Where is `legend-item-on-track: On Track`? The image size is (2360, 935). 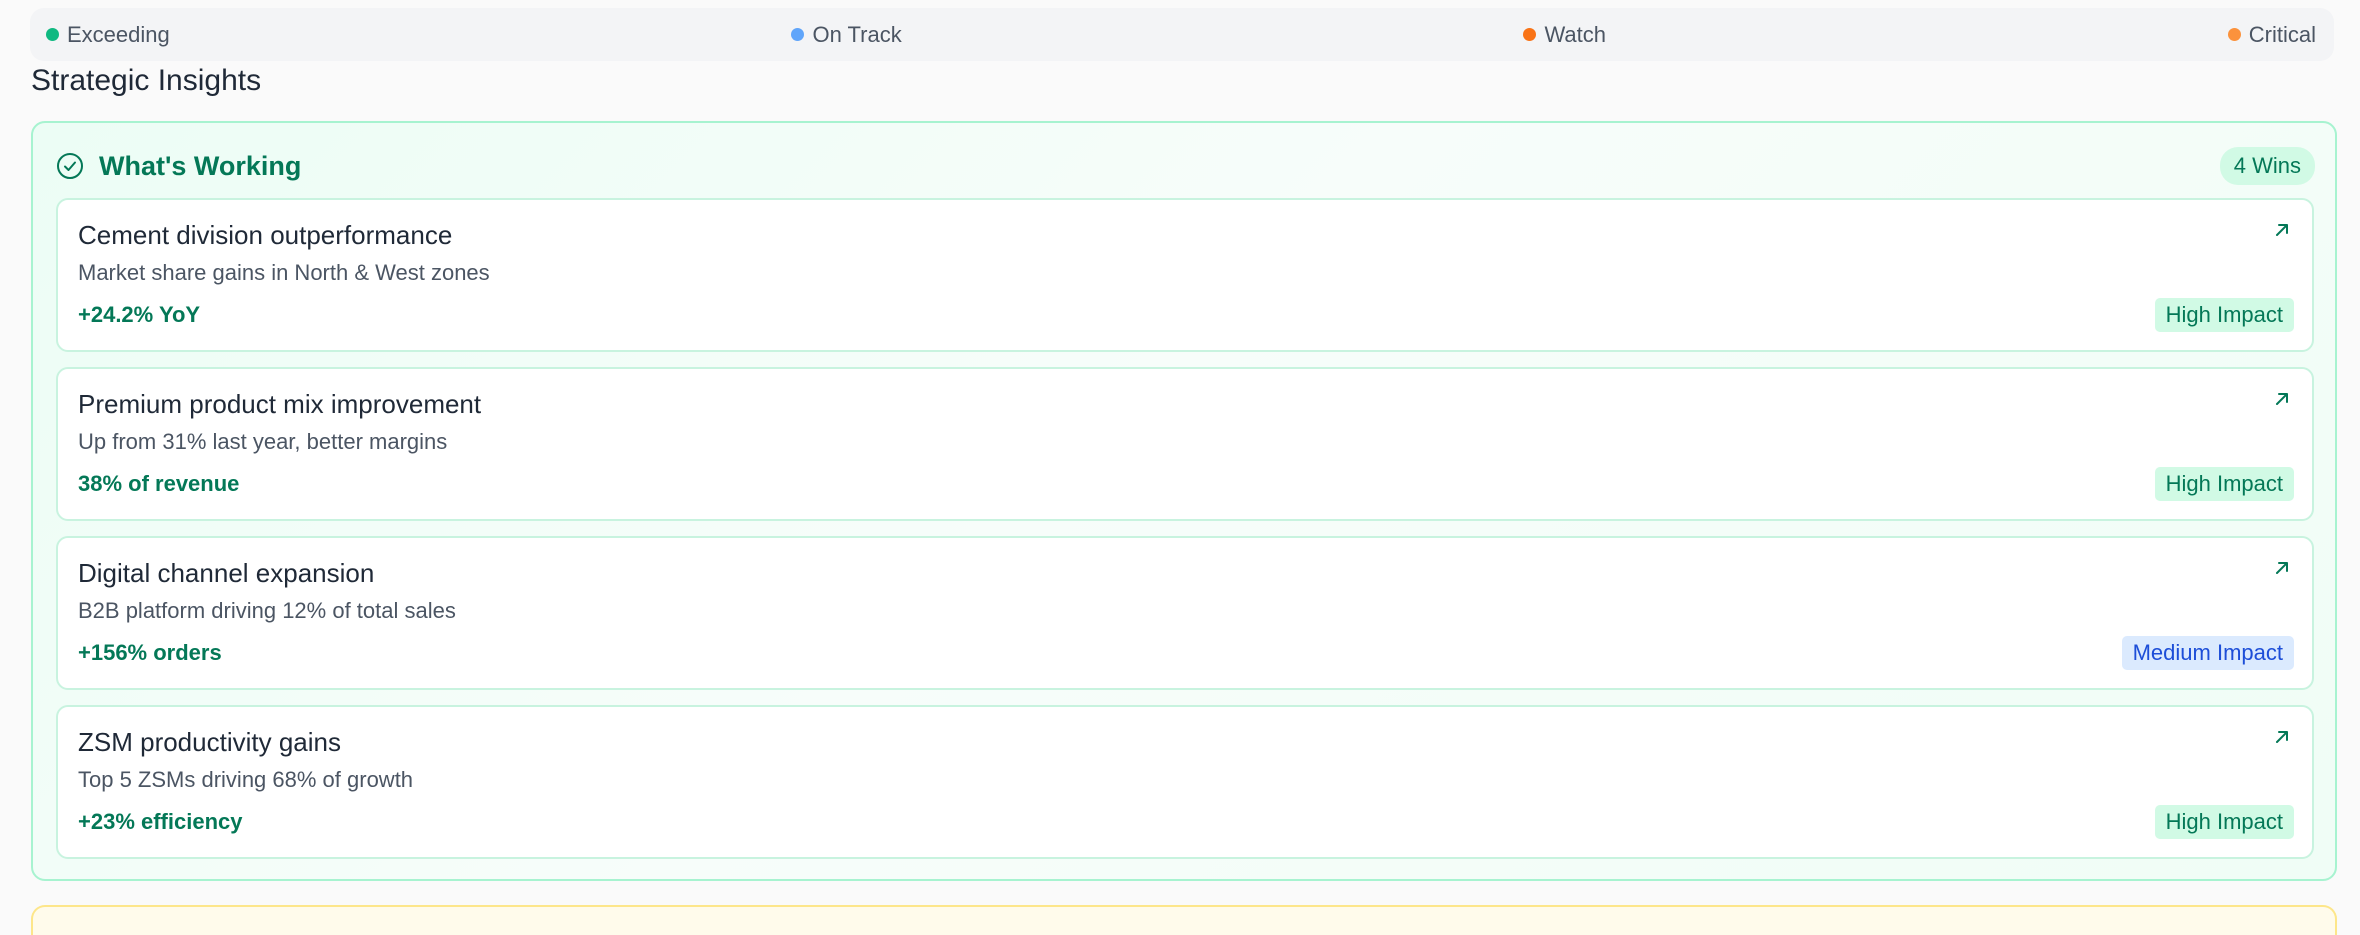
legend-item-on-track: On Track is located at coordinates (846, 34).